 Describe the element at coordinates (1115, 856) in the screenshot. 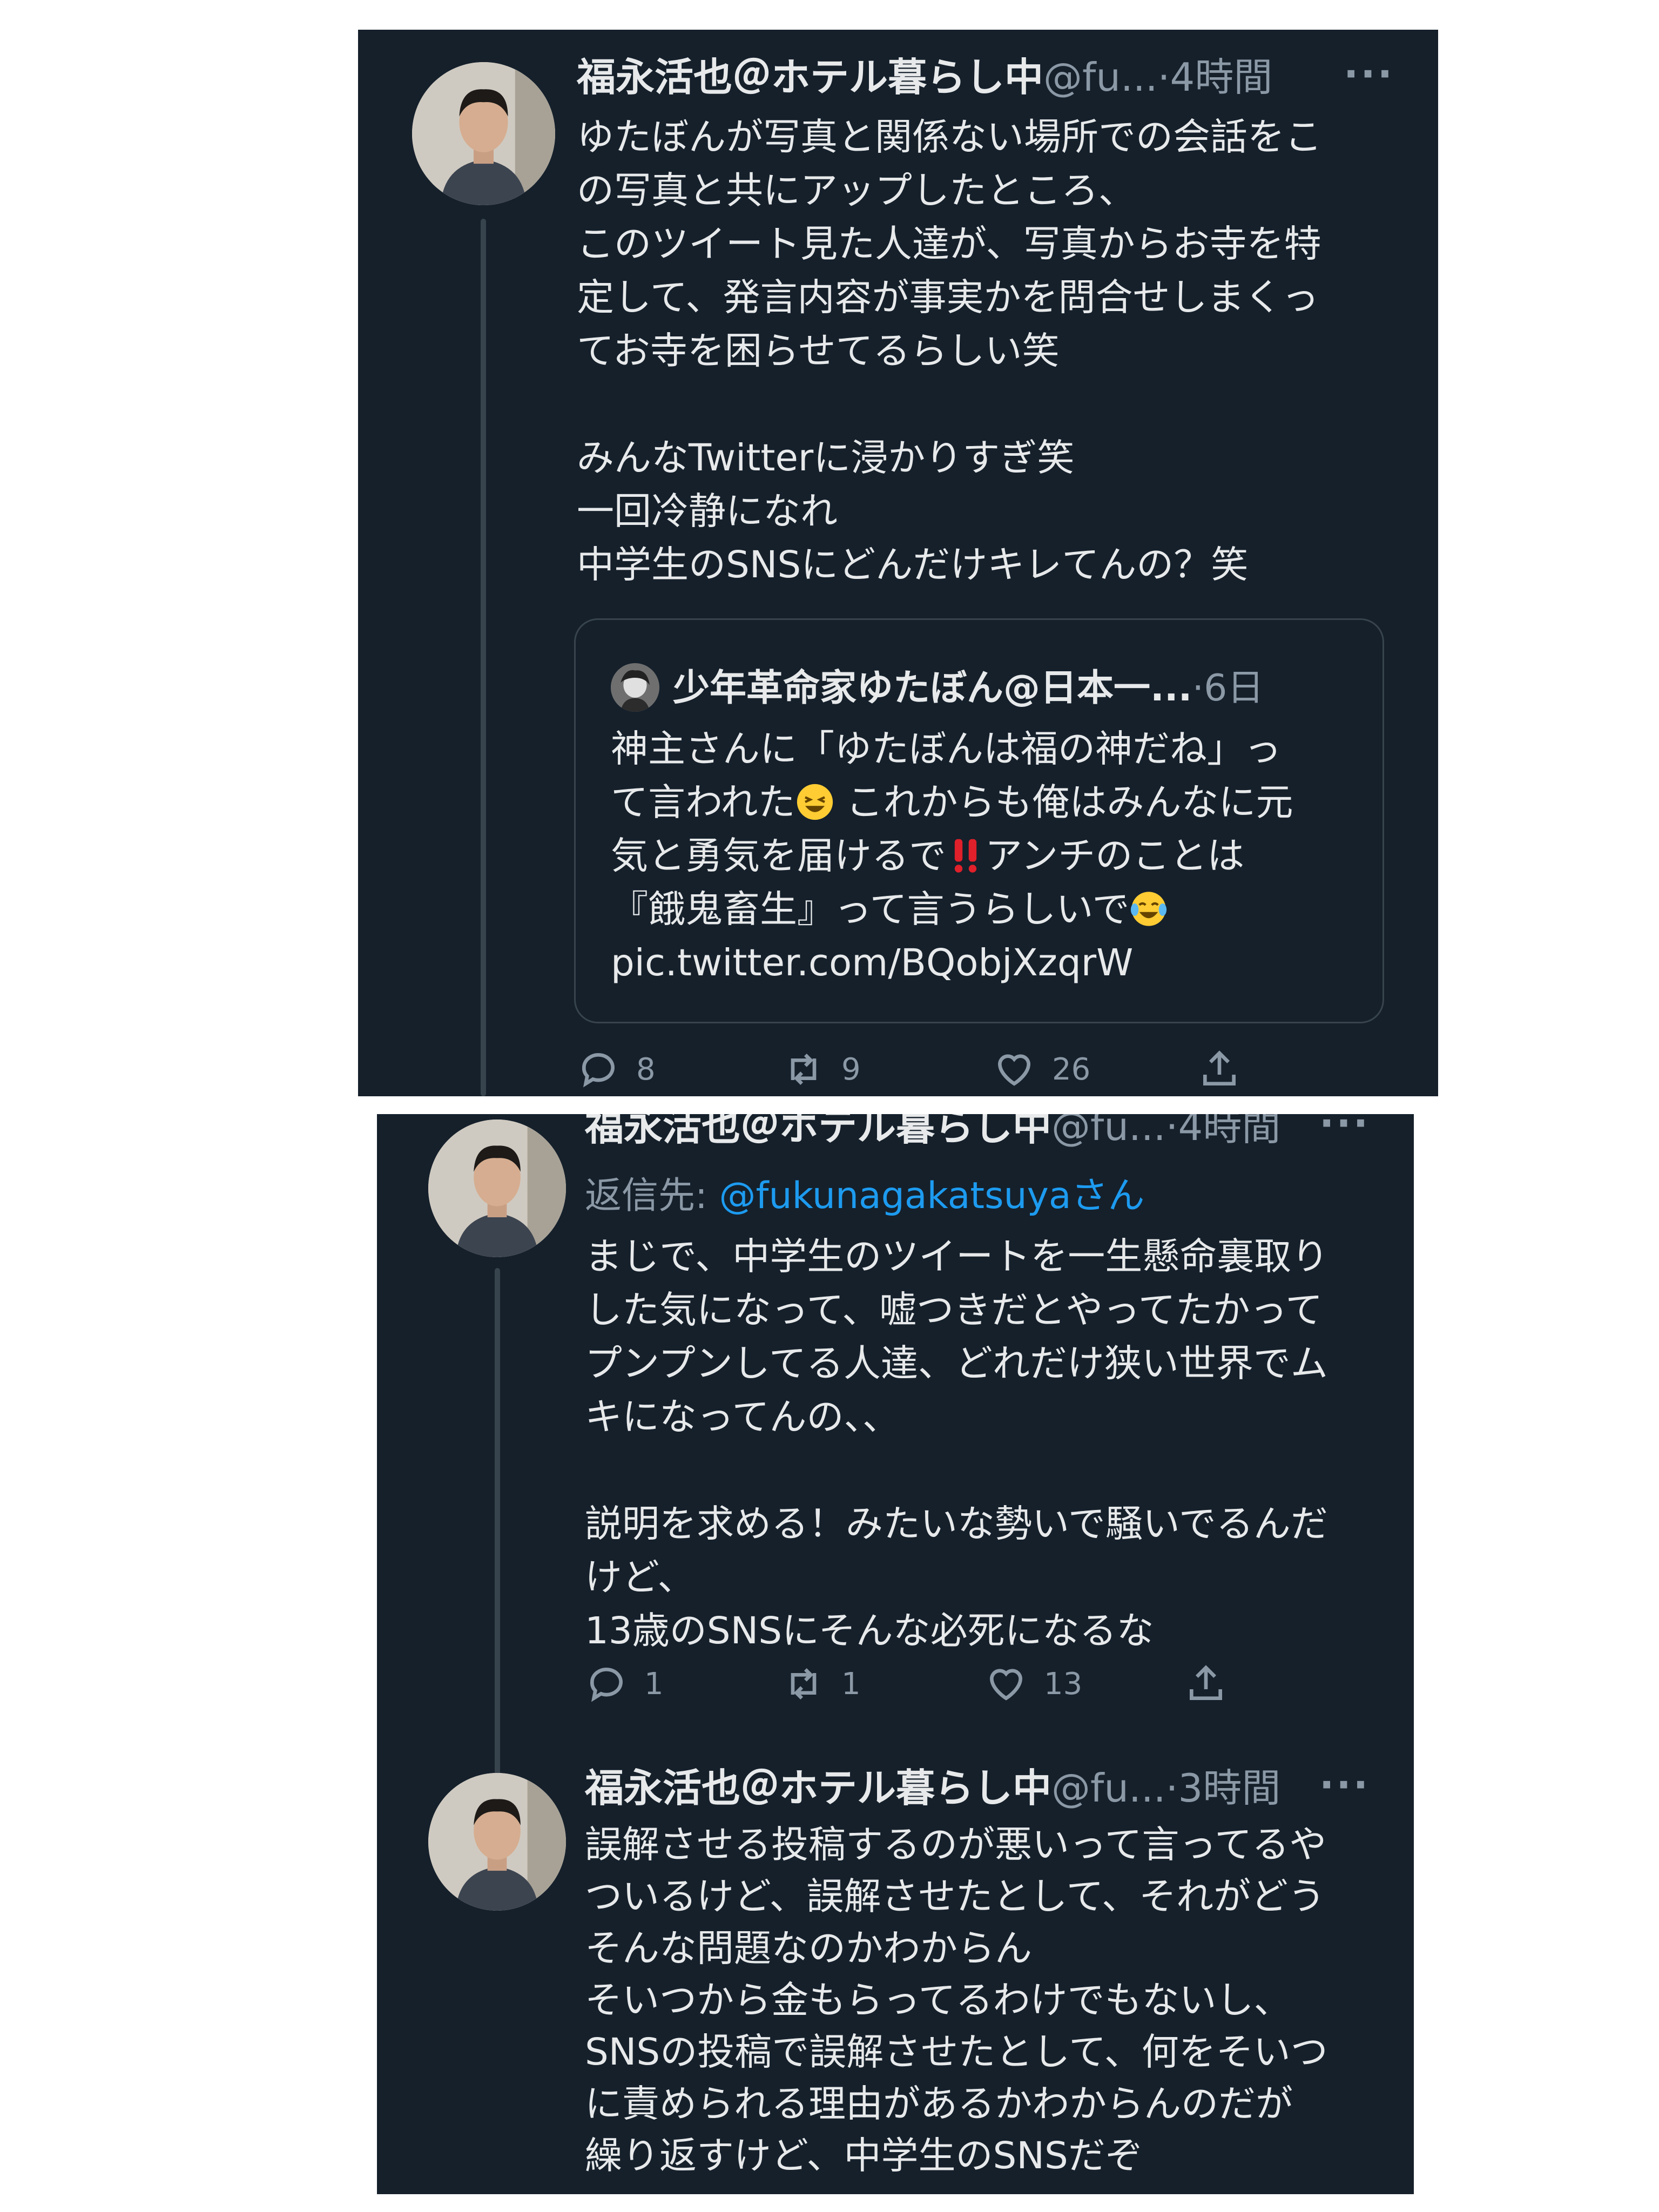

I see `quoted-line: アンチのことは` at that location.